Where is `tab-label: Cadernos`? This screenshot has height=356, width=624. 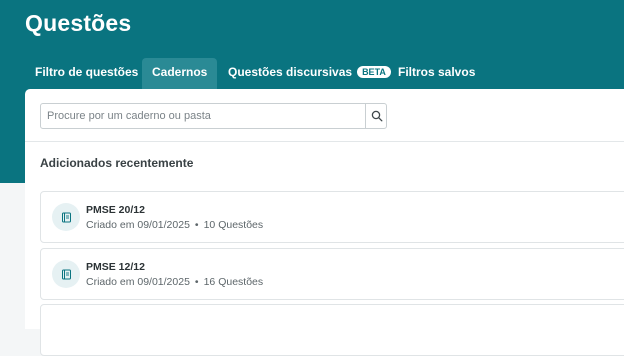 tab-label: Cadernos is located at coordinates (180, 72).